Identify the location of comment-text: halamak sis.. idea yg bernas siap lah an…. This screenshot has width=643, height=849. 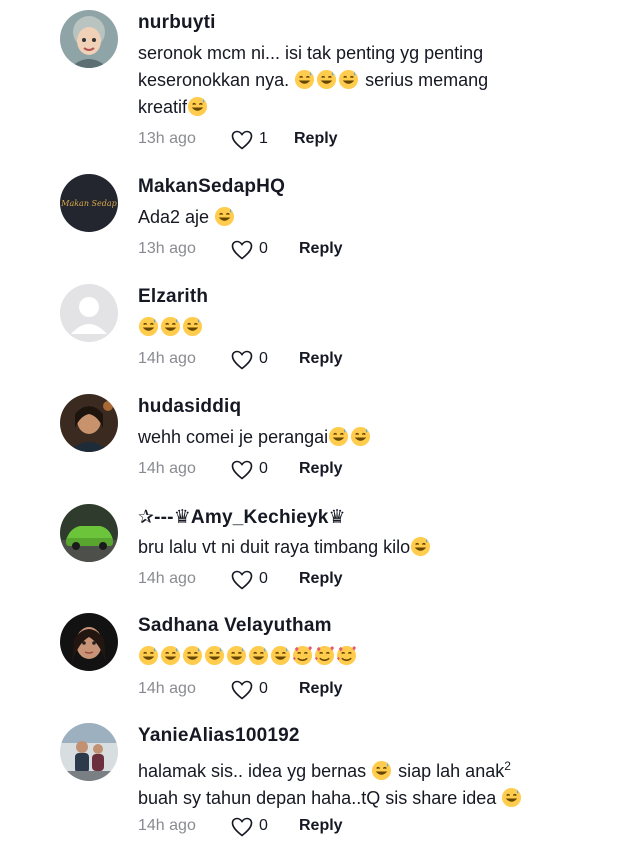
(348, 782).